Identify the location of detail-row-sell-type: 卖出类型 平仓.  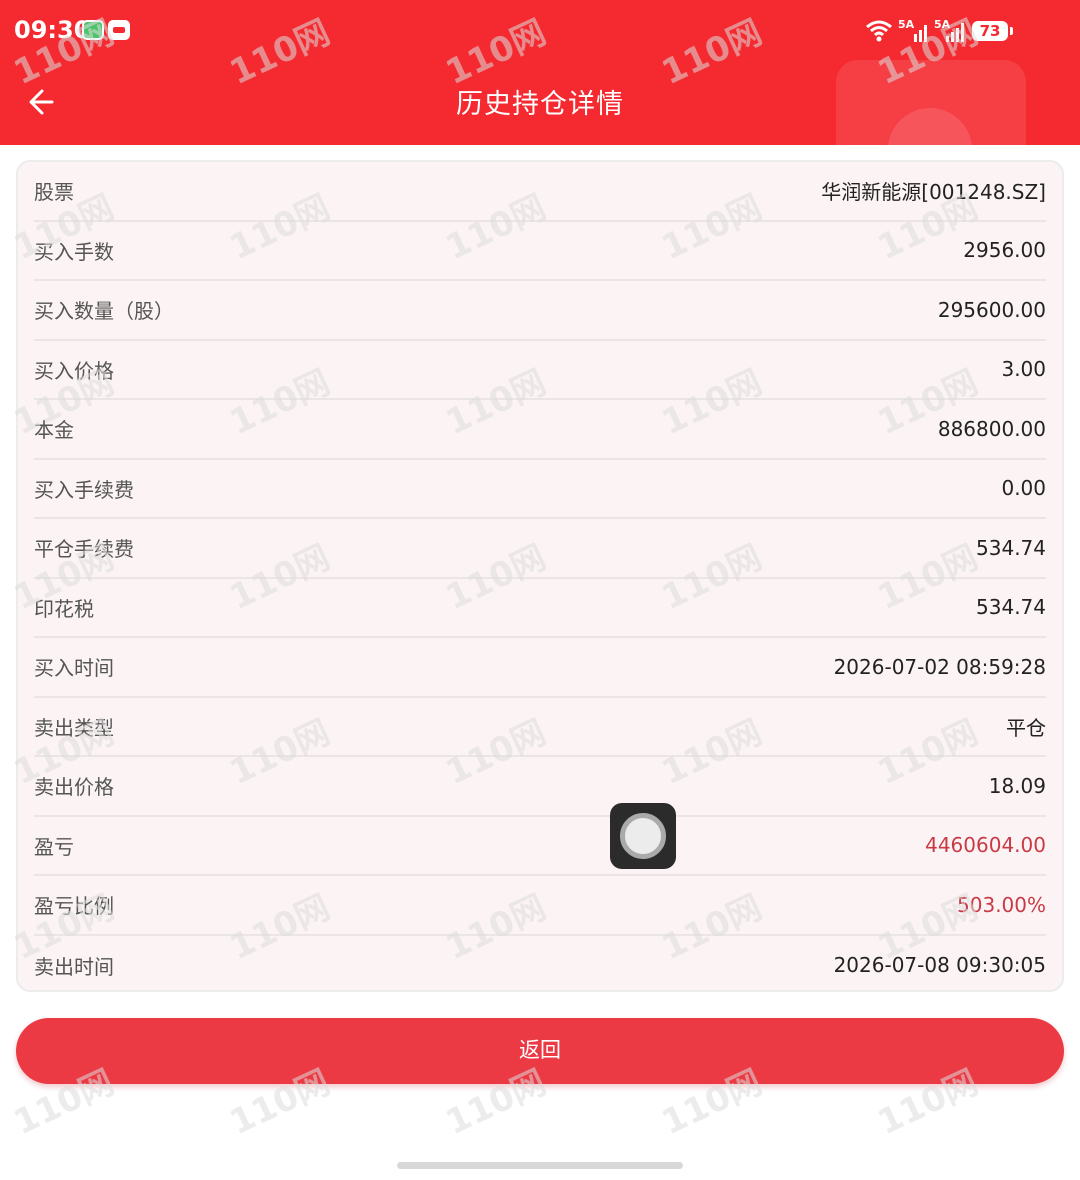
(540, 727).